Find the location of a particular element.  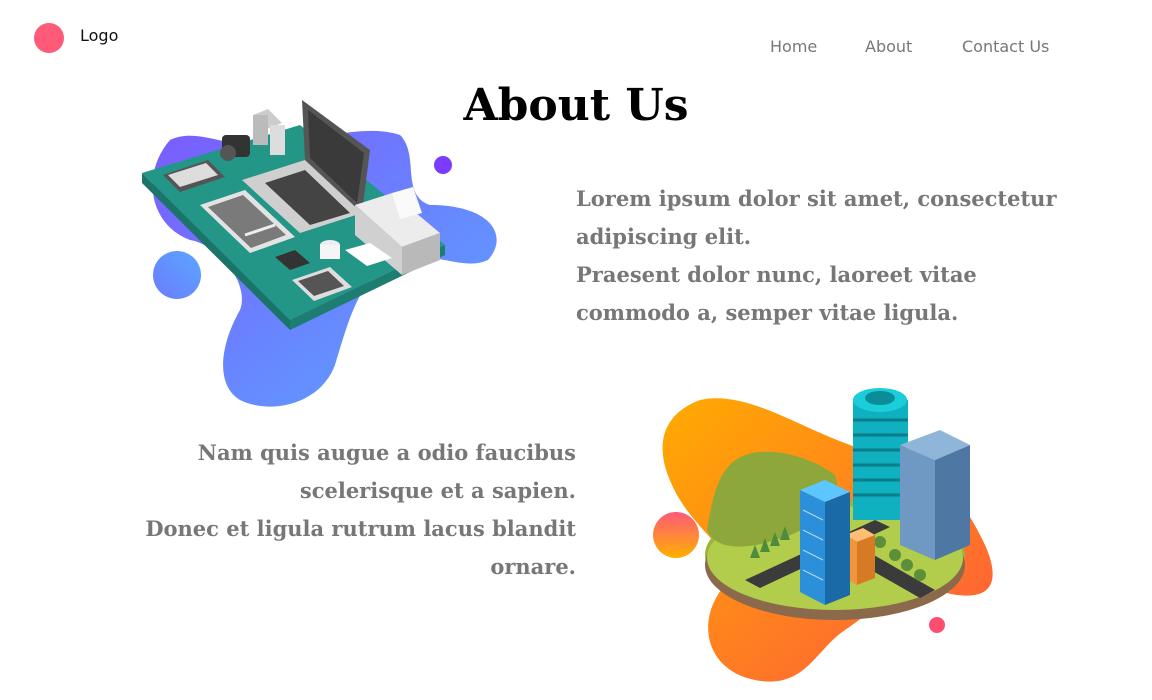

city-illustration is located at coordinates (823, 535).